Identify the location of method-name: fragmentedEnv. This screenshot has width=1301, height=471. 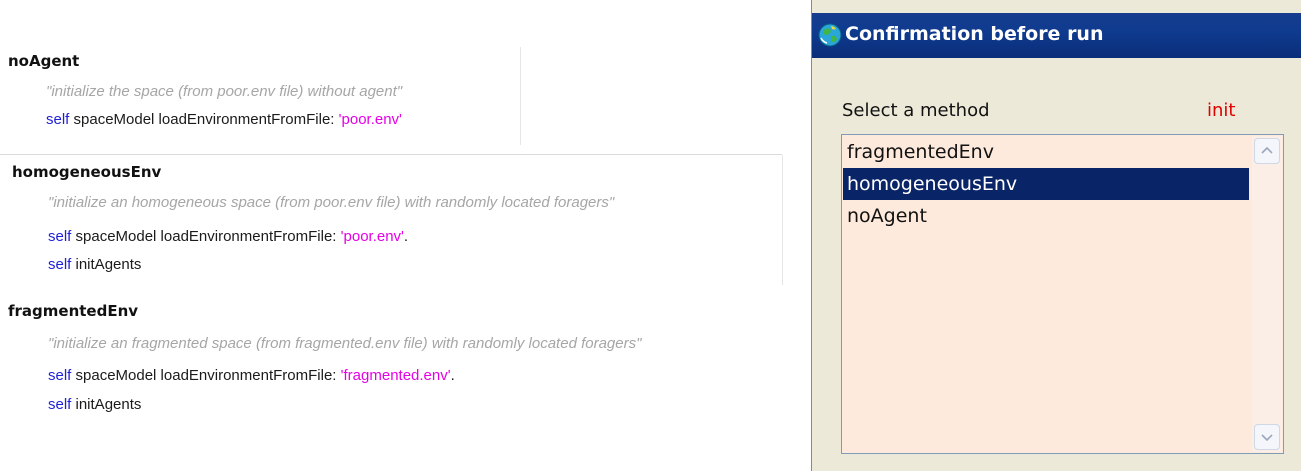
(73, 311).